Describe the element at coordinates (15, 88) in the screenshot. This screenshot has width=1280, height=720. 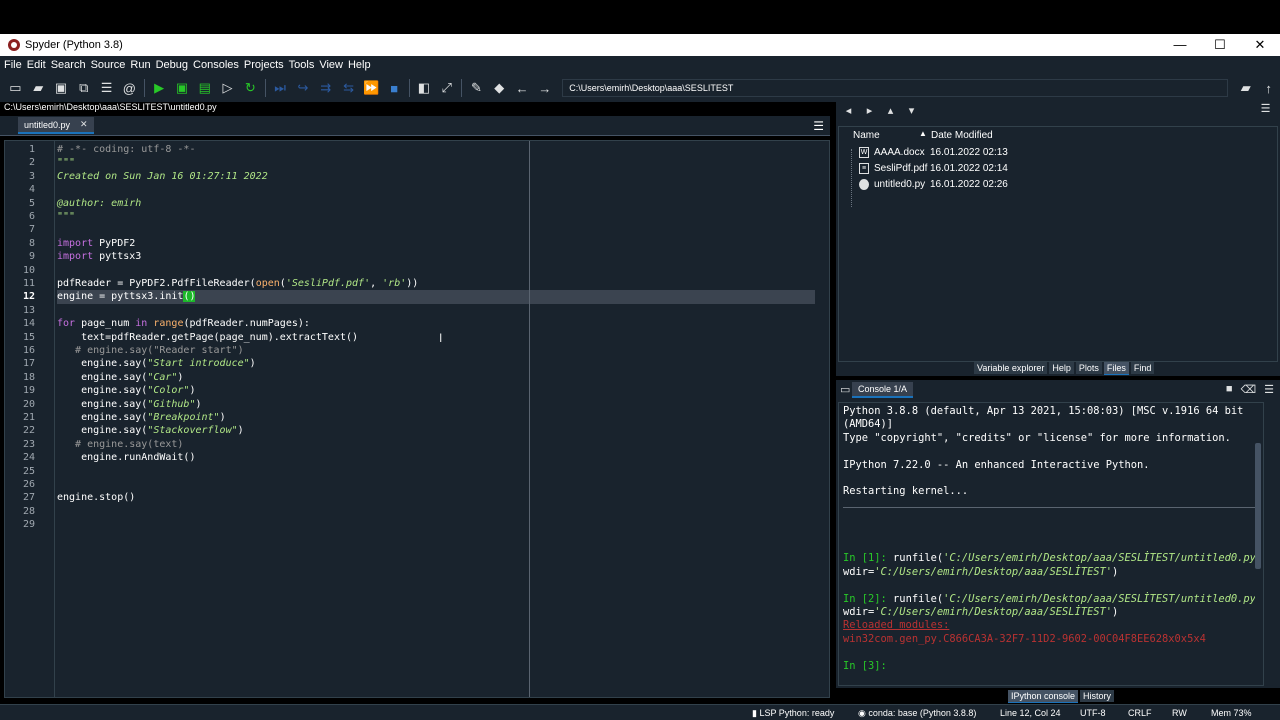
I see `new-file-icon: ▭` at that location.